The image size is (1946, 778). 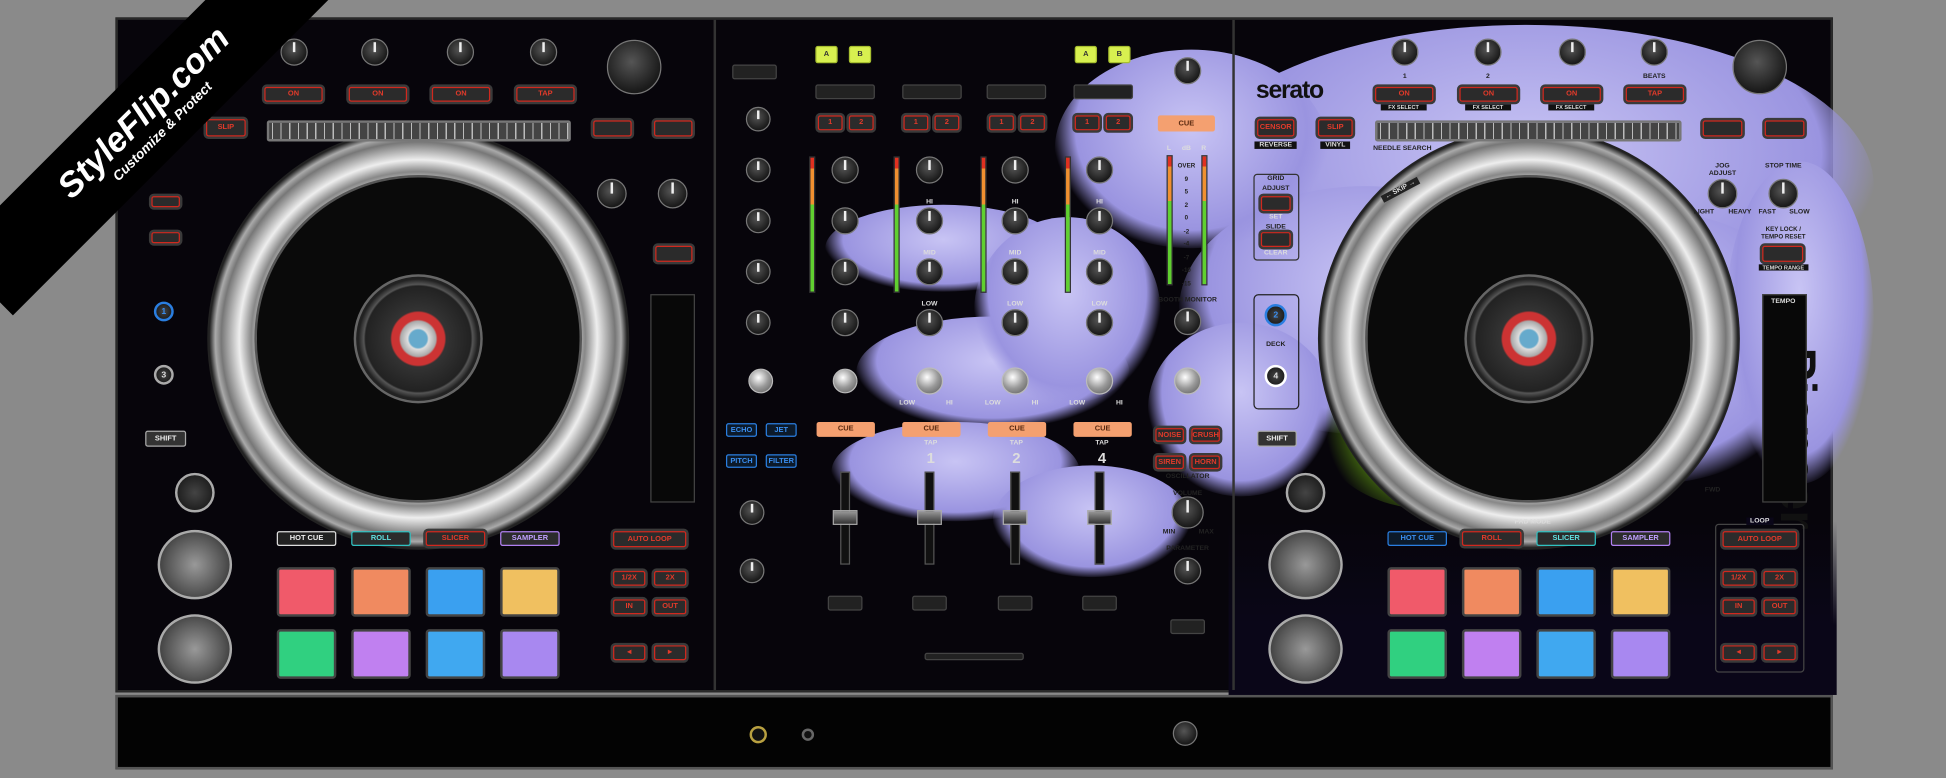 What do you see at coordinates (1417, 539) in the screenshot?
I see `pad-mode-button: HOT CUE` at bounding box center [1417, 539].